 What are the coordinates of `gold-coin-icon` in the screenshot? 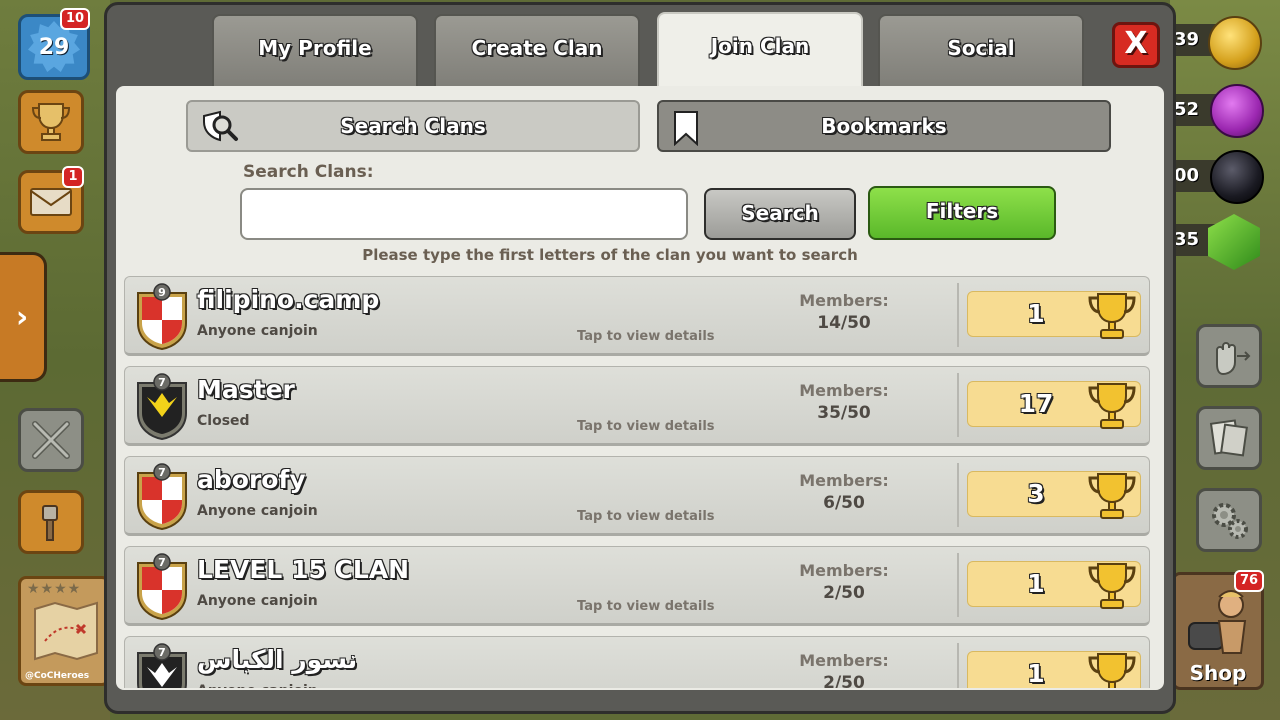 It's located at (1235, 43).